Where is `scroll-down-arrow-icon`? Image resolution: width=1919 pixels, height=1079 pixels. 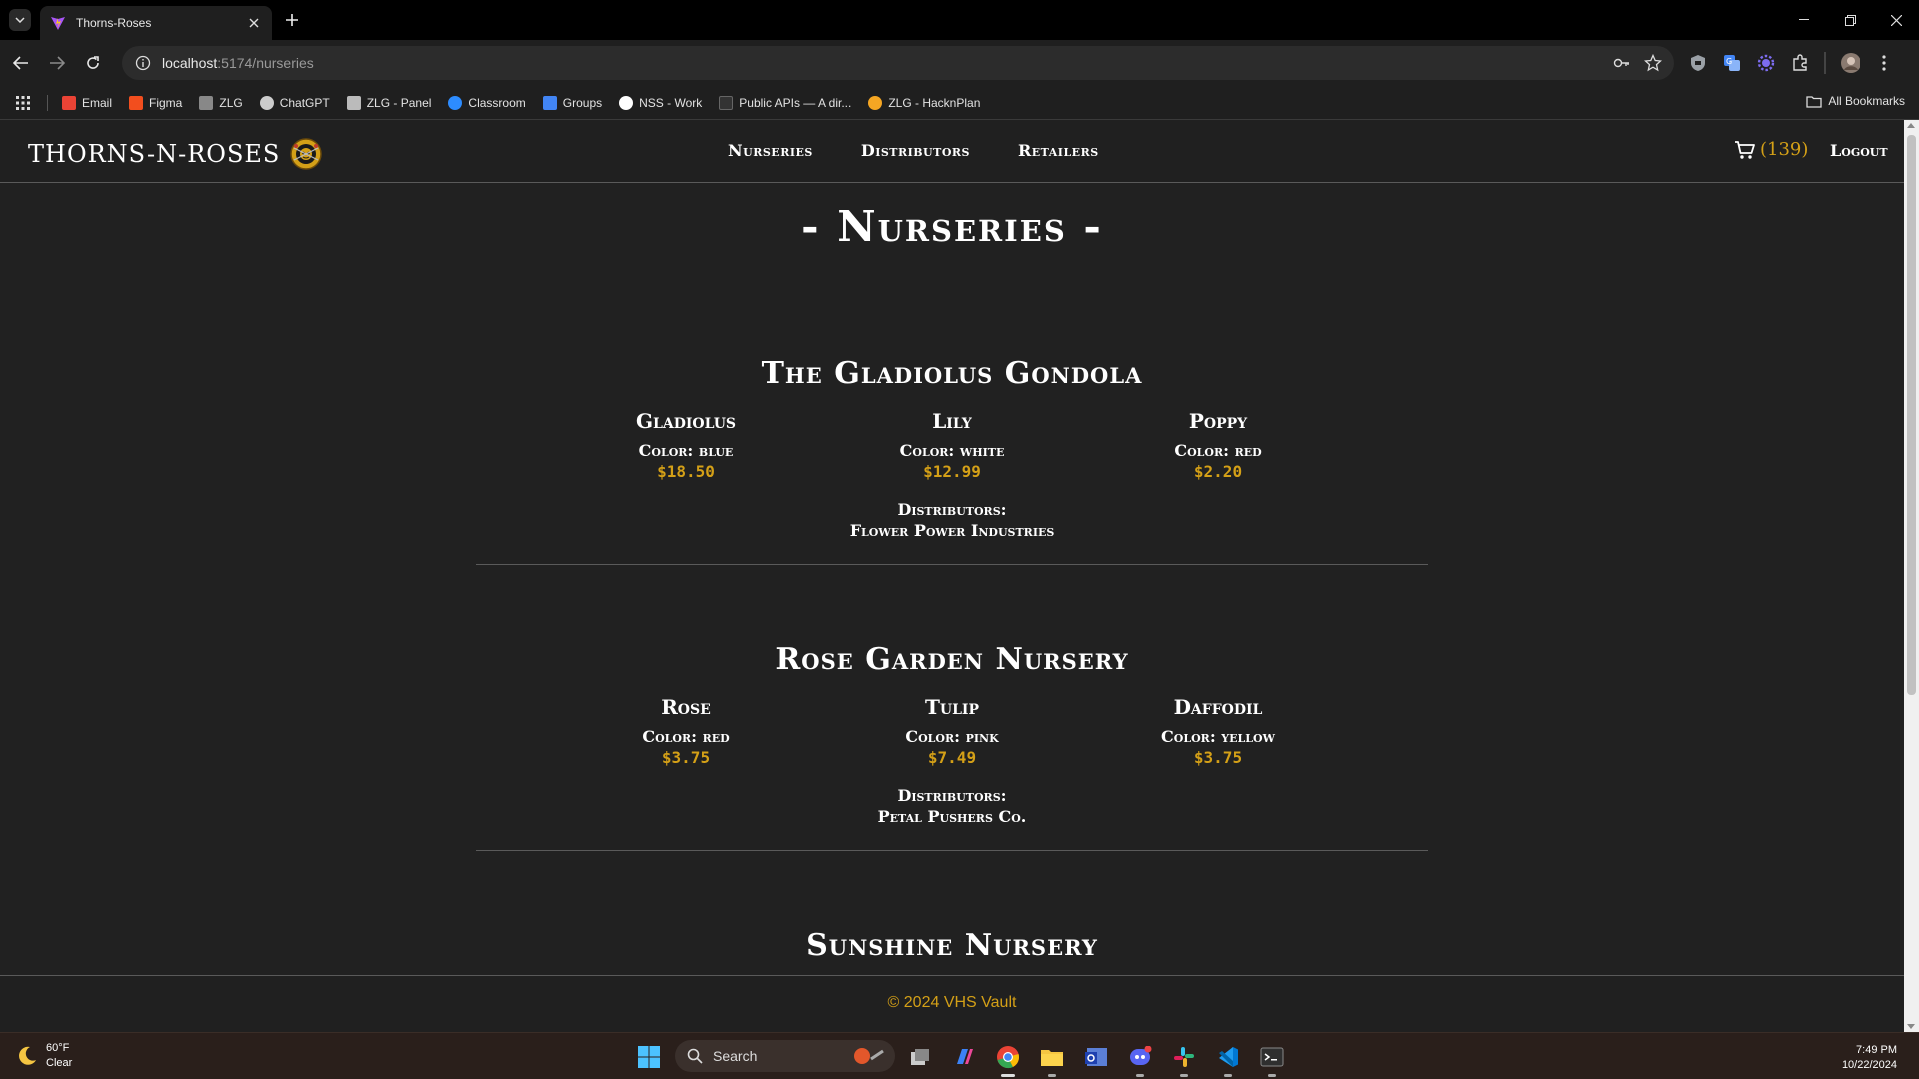 scroll-down-arrow-icon is located at coordinates (1911, 1026).